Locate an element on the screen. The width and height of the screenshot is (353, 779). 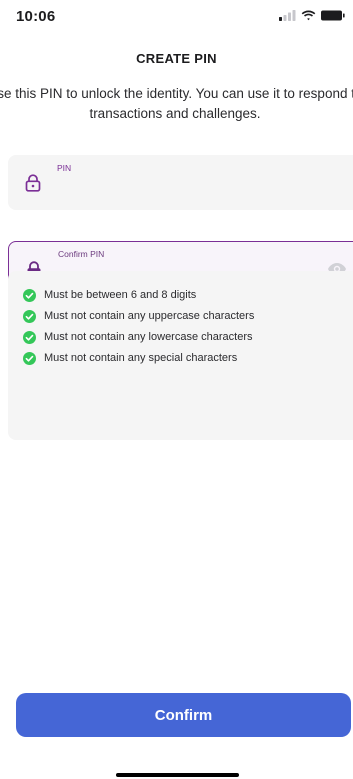
confirm-pin-field-label: Confirm PIN is located at coordinates (81, 254).